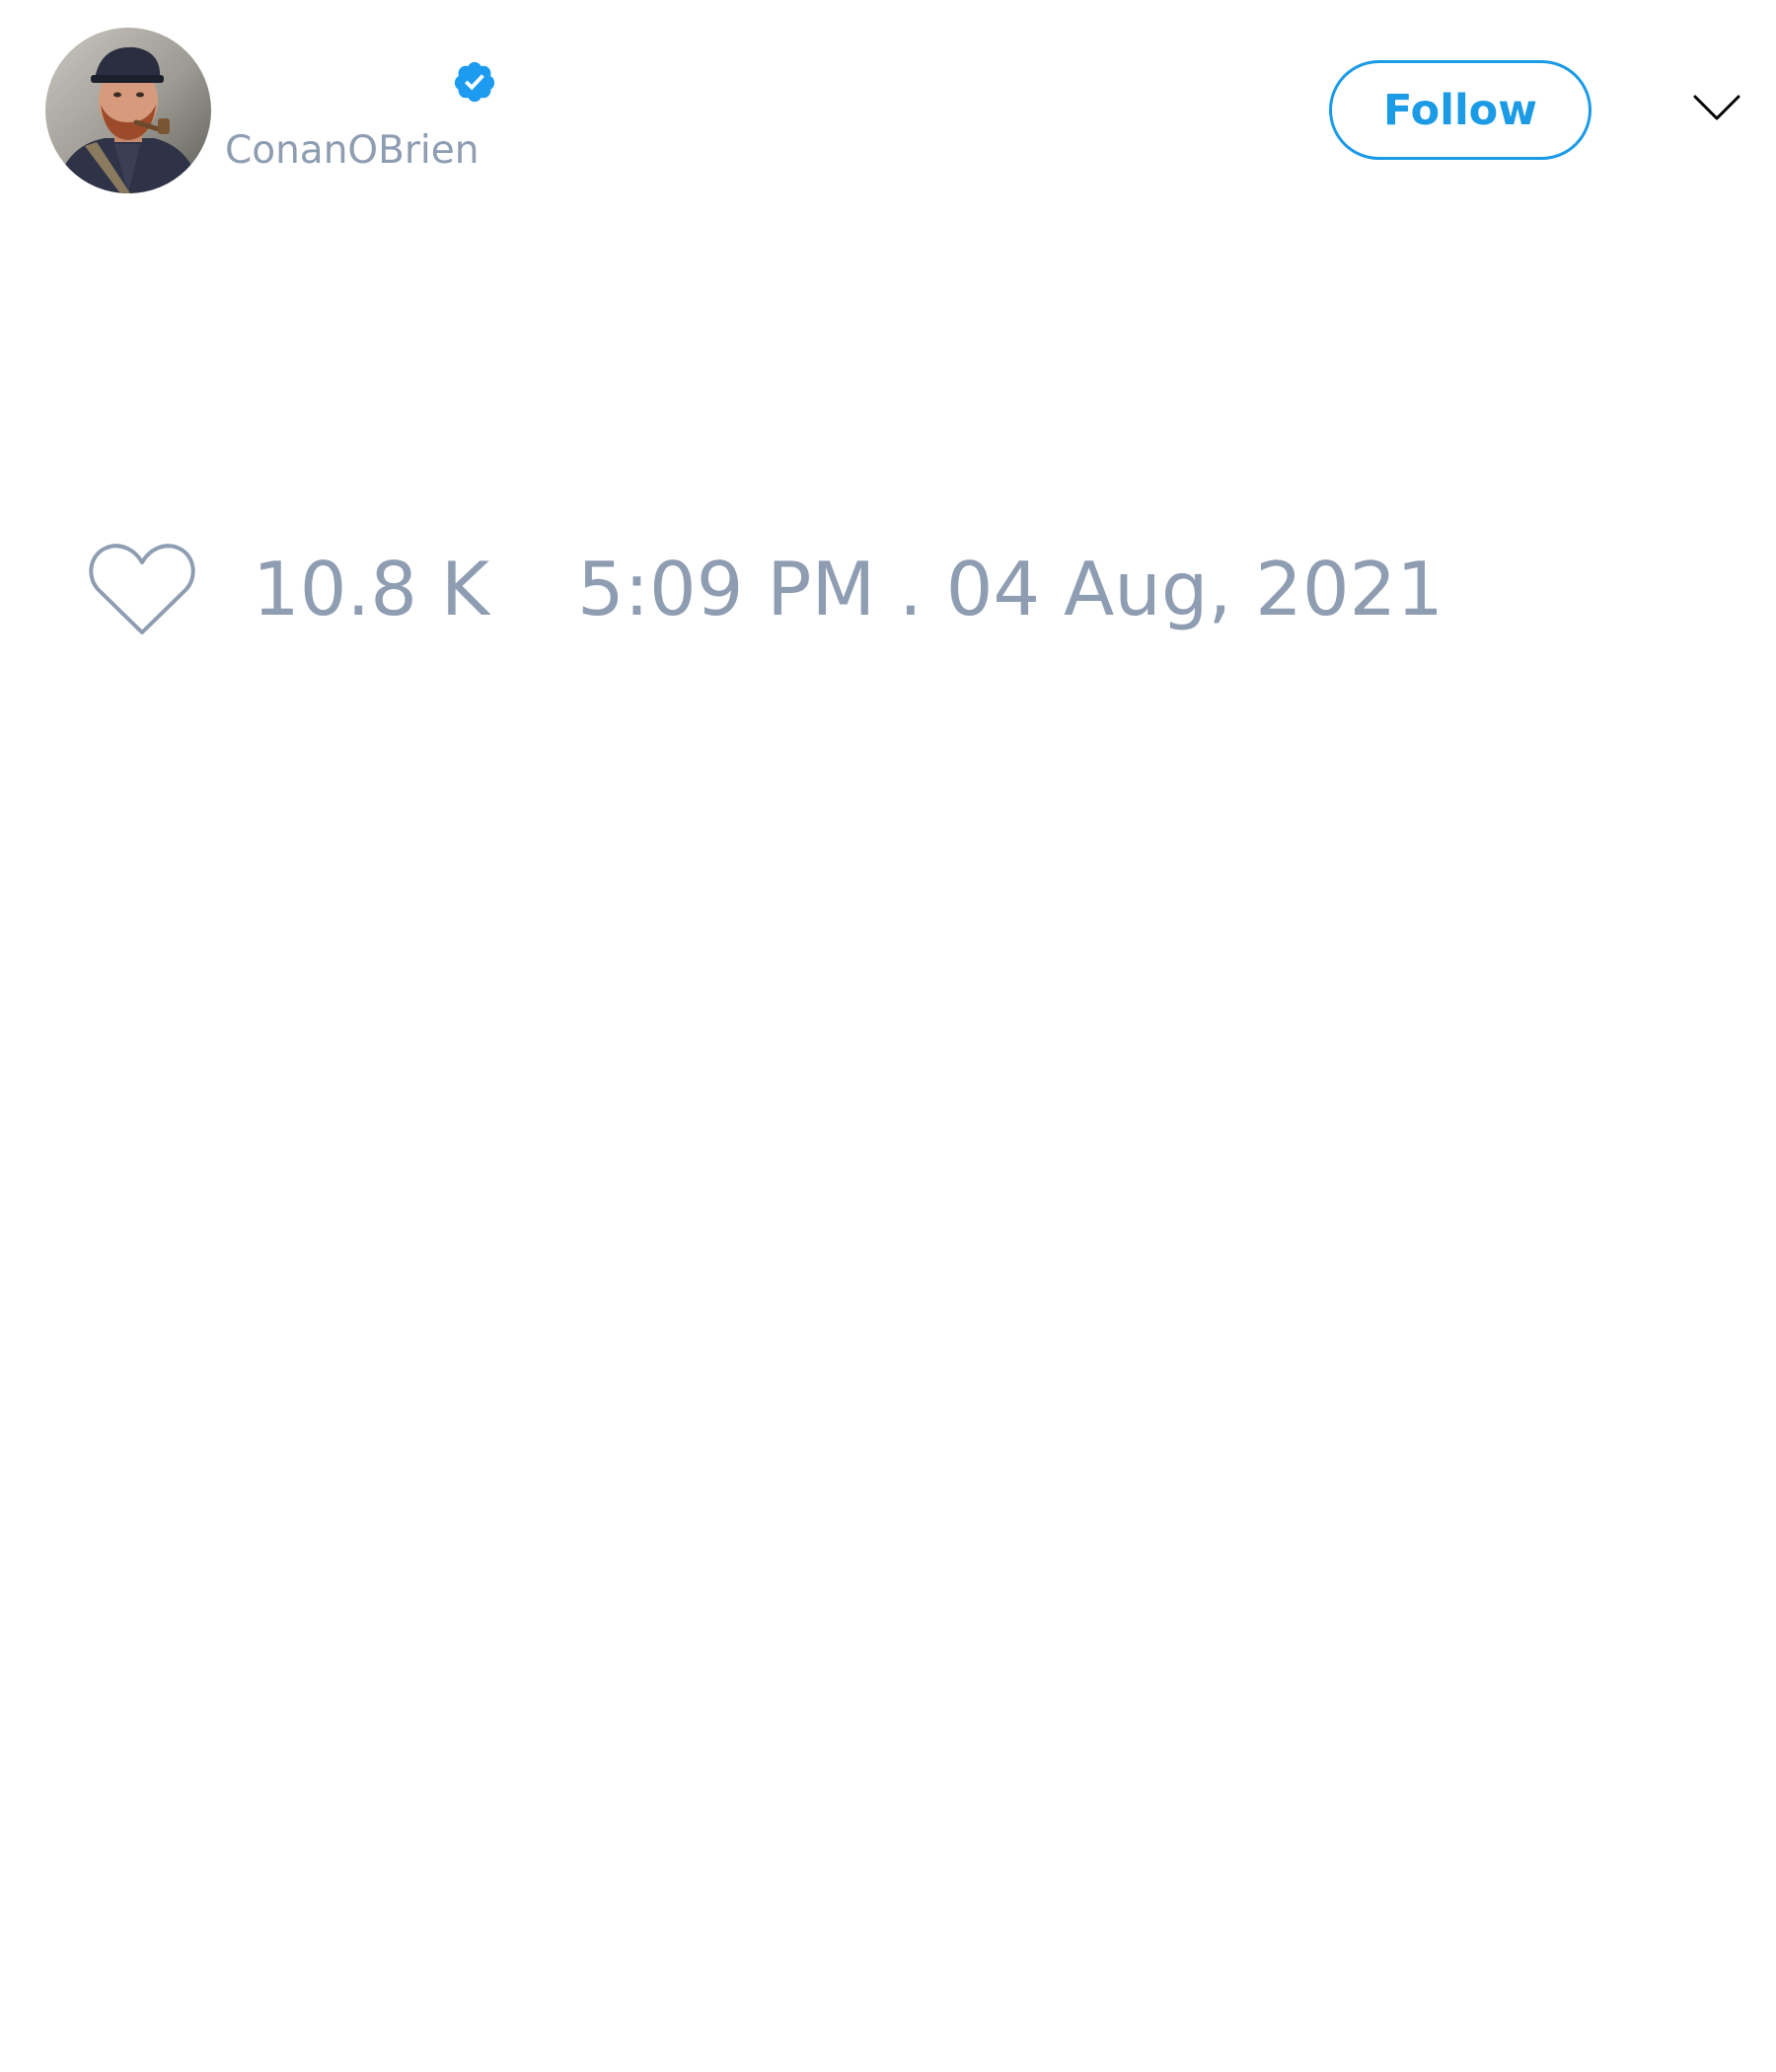 Image resolution: width=1776 pixels, height=2072 pixels. Describe the element at coordinates (142, 590) in the screenshot. I see `heart-icon` at that location.